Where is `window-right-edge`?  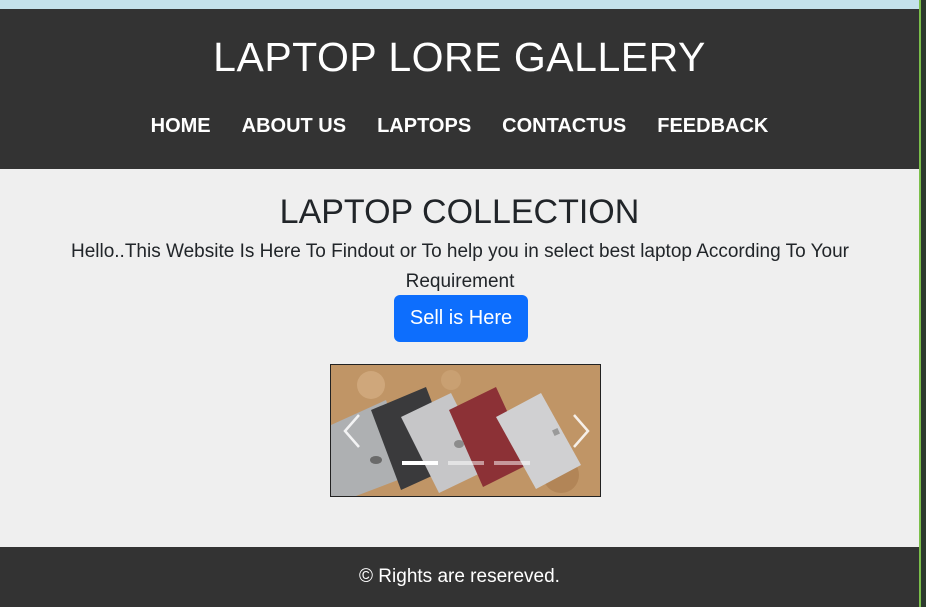 window-right-edge is located at coordinates (922, 303).